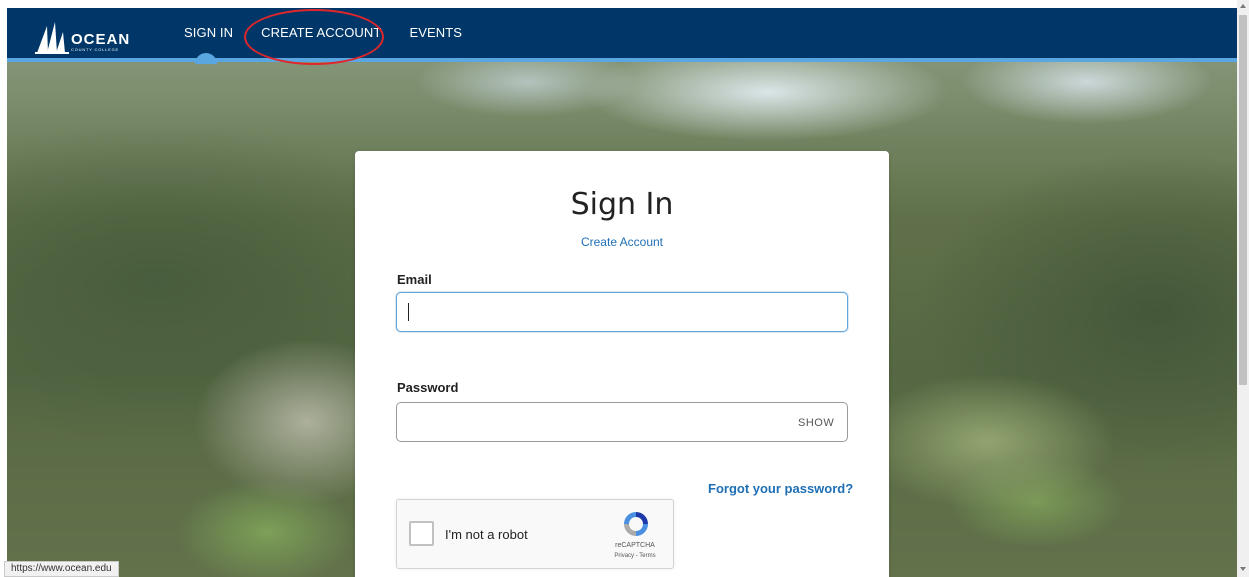 This screenshot has width=1249, height=577. I want to click on scroll-thumb, so click(1243, 200).